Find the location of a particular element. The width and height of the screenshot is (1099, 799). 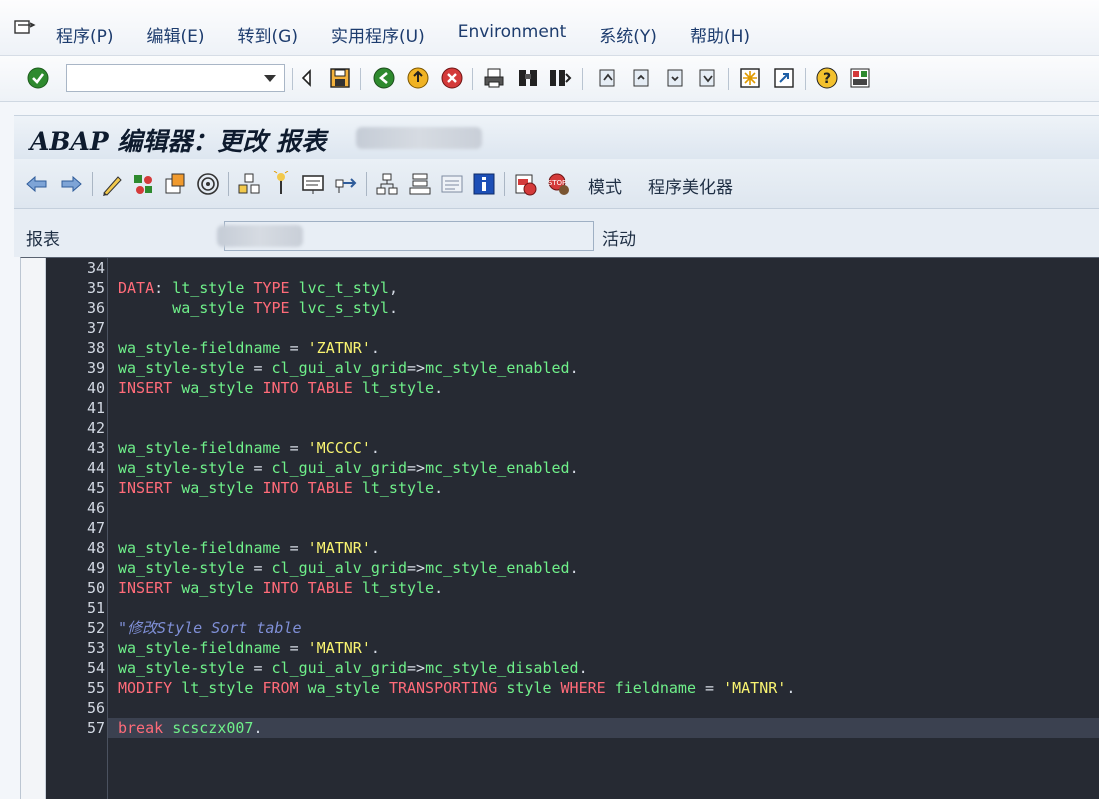

code-token: WHERE is located at coordinates (587, 688).